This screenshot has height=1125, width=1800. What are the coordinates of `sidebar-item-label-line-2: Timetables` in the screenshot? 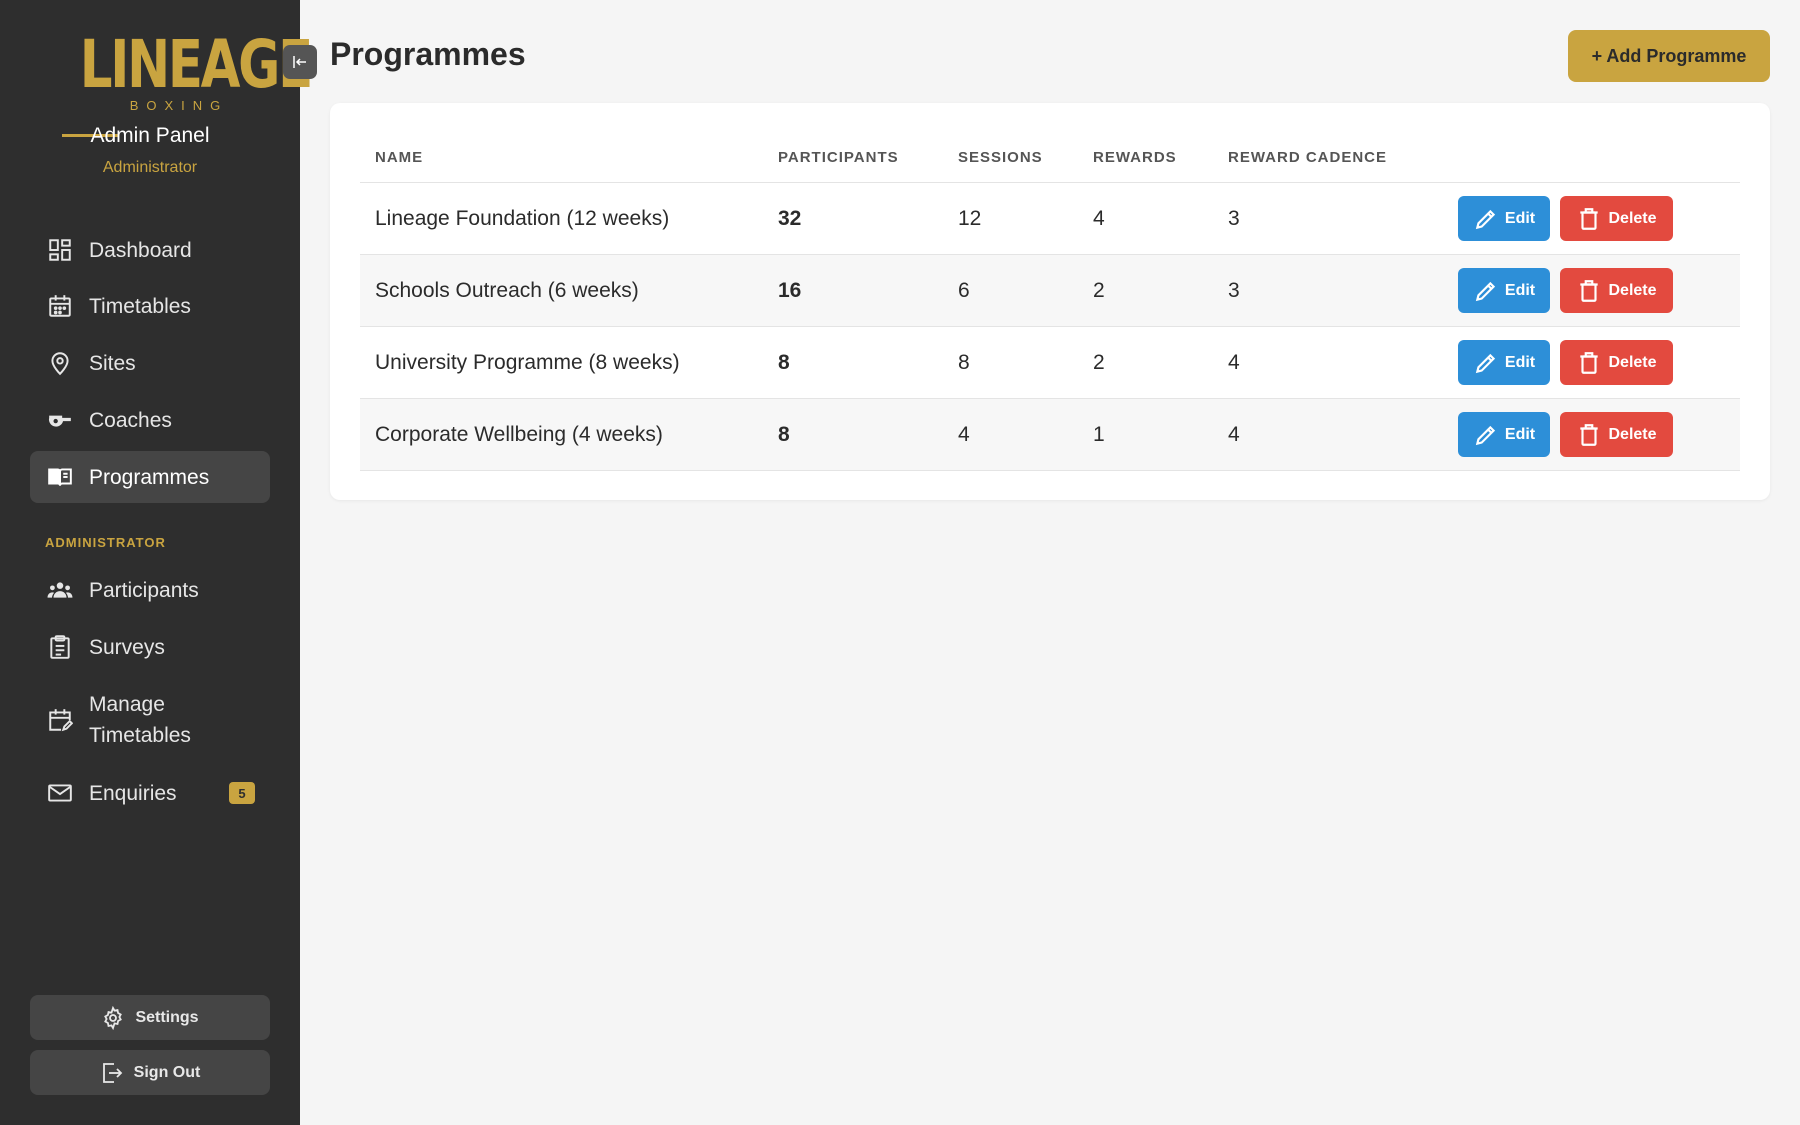 It's located at (140, 735).